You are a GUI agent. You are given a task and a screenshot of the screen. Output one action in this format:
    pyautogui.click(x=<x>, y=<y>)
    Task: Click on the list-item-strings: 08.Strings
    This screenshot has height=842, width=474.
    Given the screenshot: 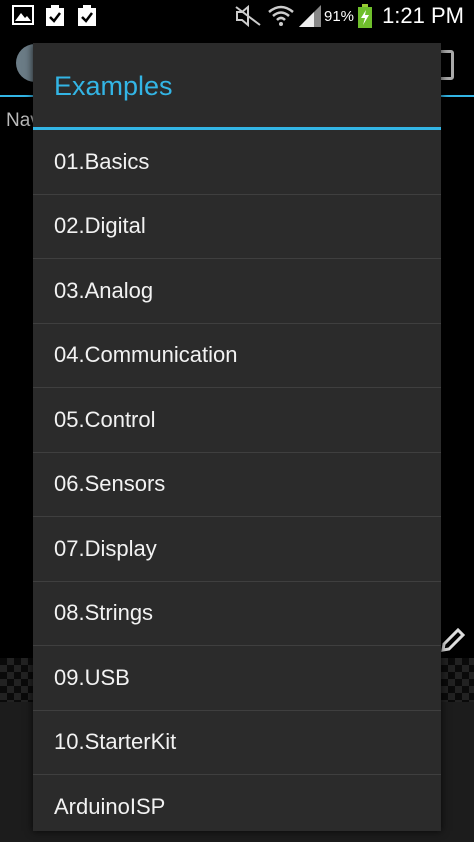 What is the action you would take?
    pyautogui.click(x=237, y=614)
    